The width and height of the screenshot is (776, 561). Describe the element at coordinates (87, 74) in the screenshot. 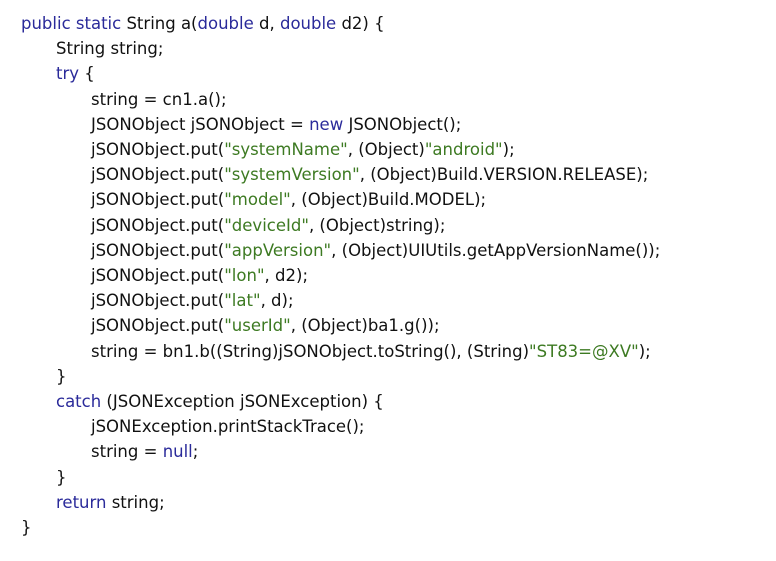

I see `code-text: {` at that location.